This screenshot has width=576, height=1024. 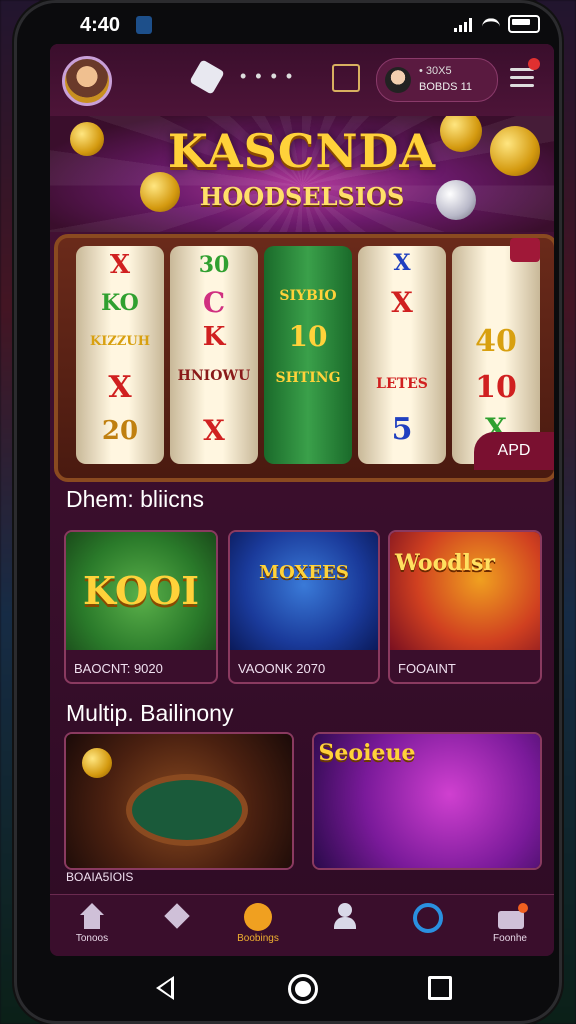 What do you see at coordinates (464, 24) in the screenshot?
I see `signal-icon` at bounding box center [464, 24].